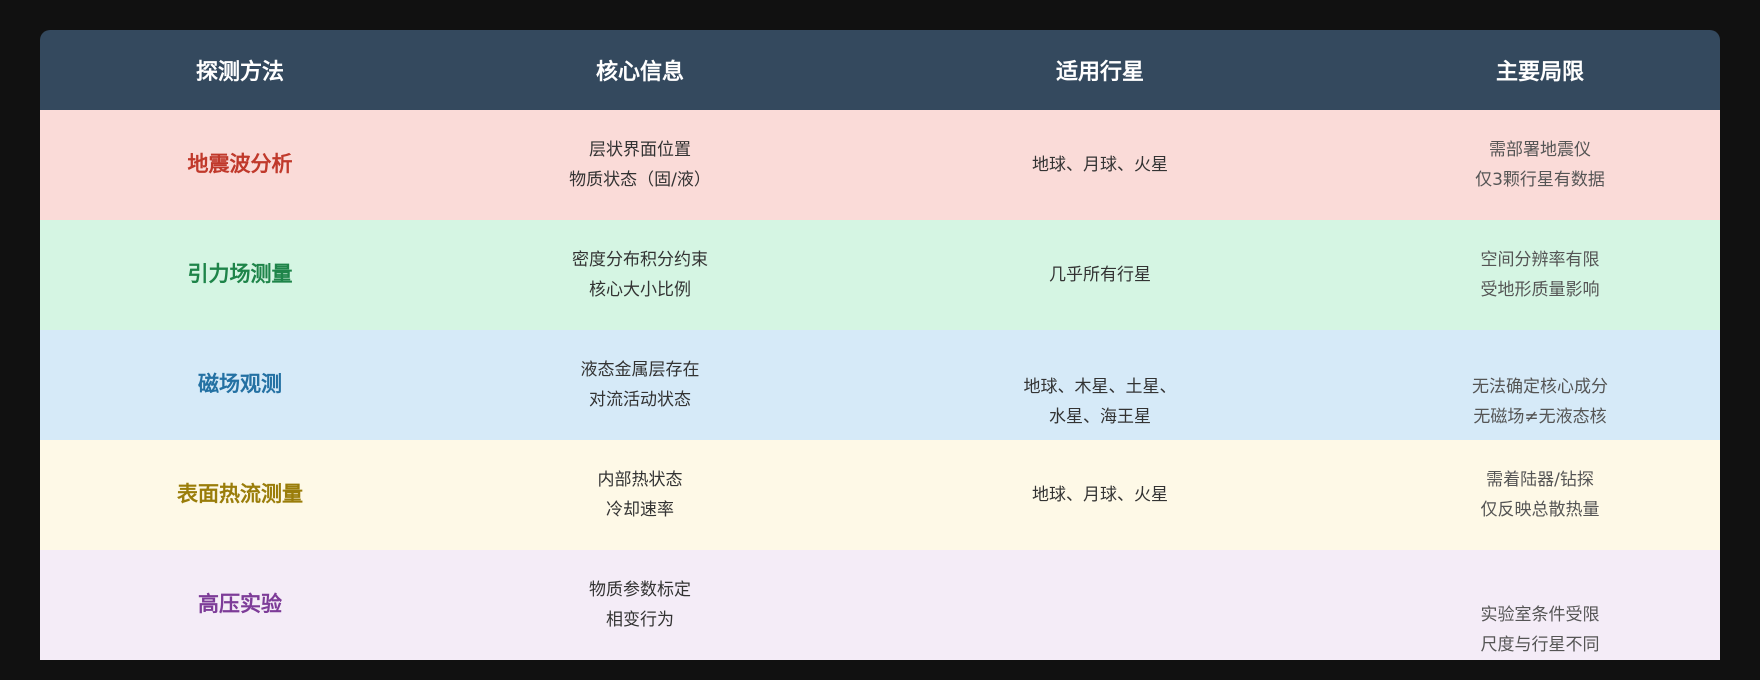 This screenshot has width=1760, height=680. I want to click on limits-cell: 无法确定核心成分 无磁场≠无液态核, so click(1540, 385).